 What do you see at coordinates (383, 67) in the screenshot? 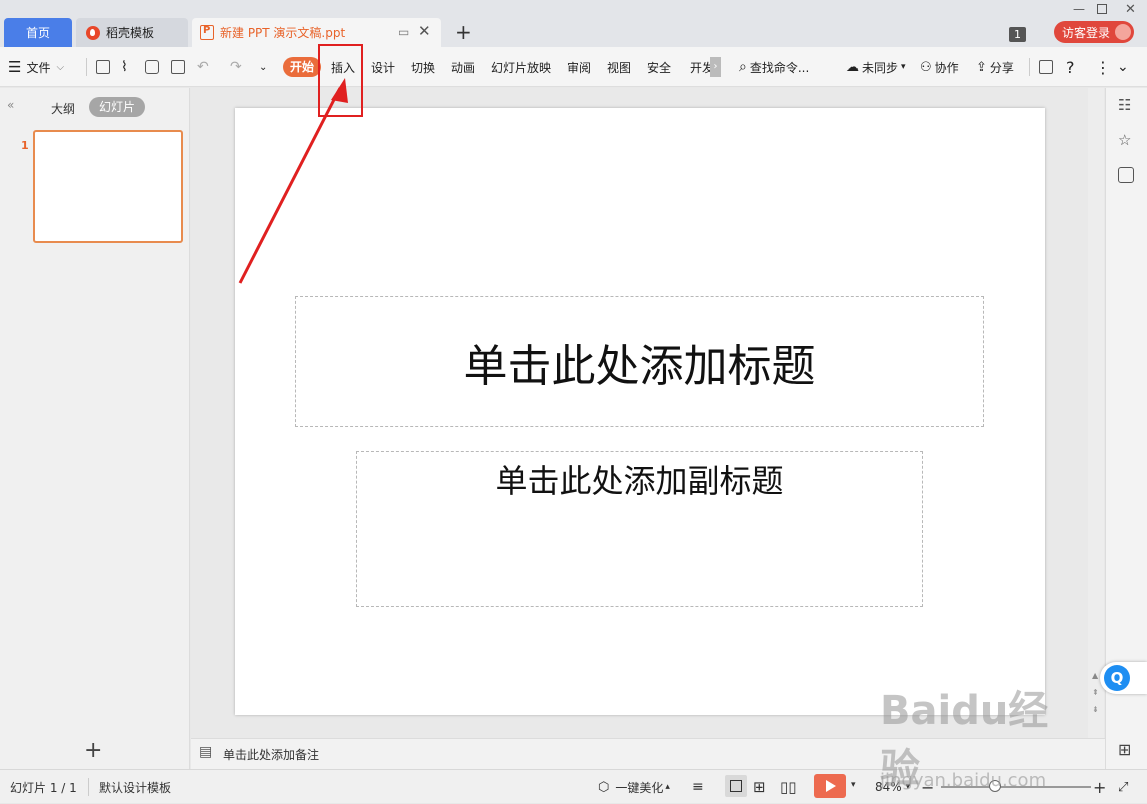
I see `tab-design: 设计` at bounding box center [383, 67].